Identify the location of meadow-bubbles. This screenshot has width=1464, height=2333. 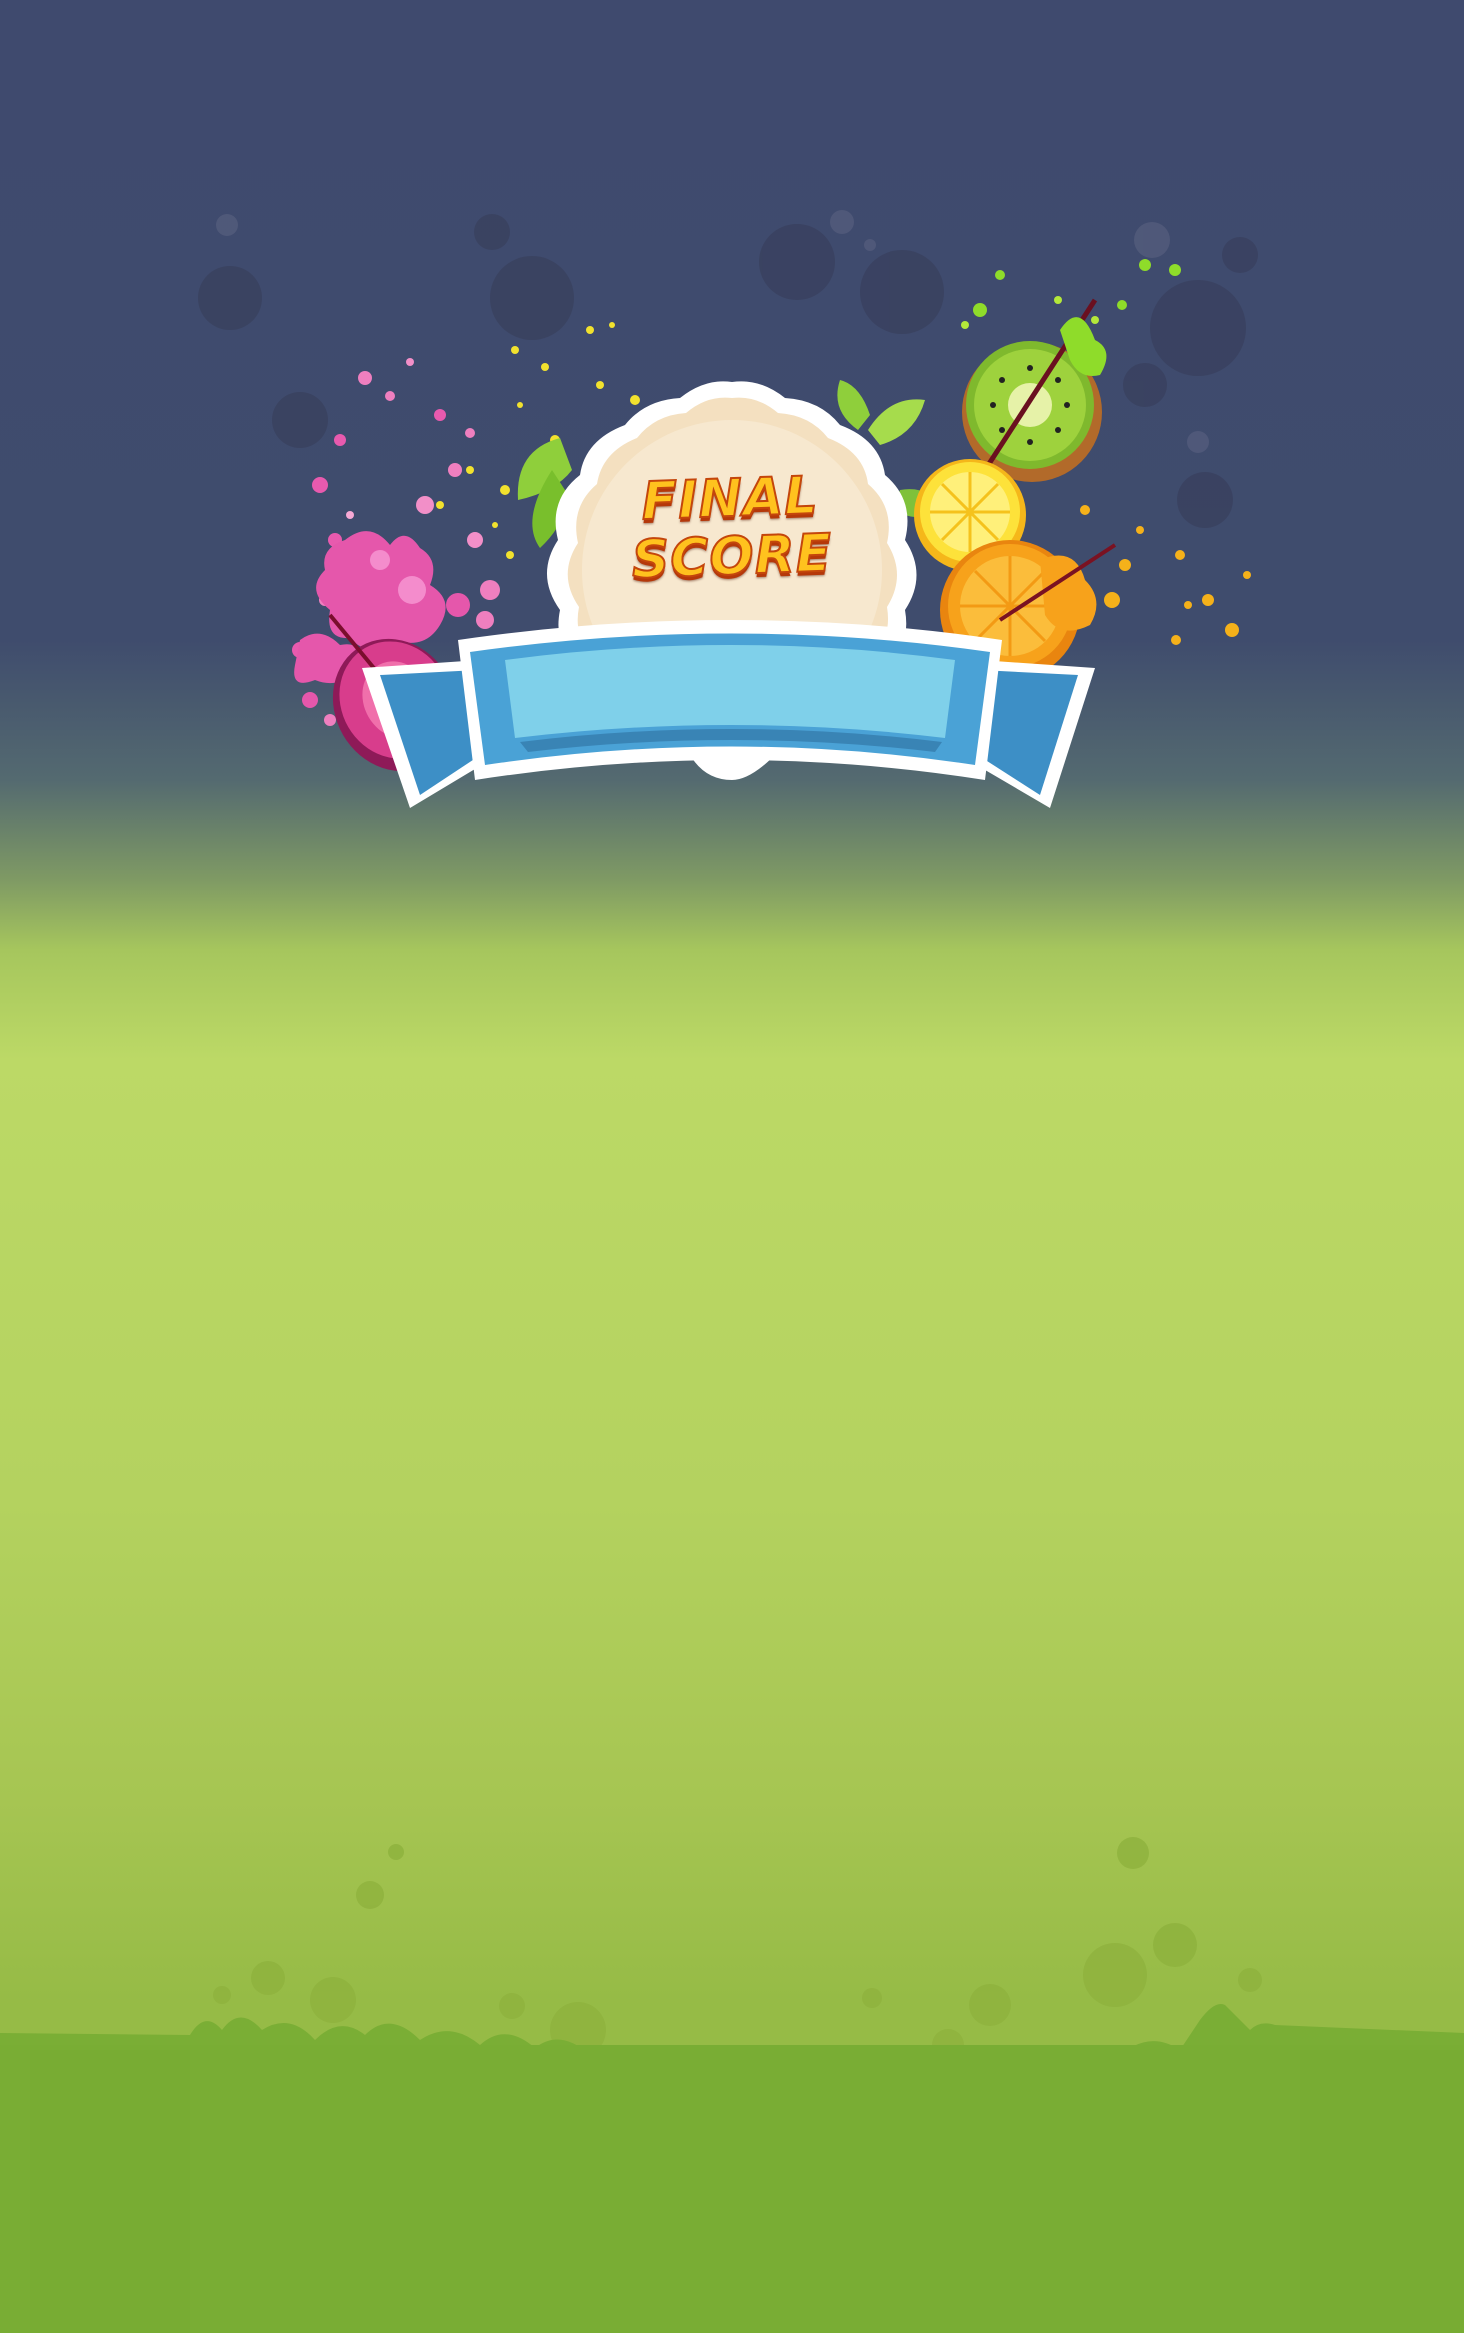
(737, 1949).